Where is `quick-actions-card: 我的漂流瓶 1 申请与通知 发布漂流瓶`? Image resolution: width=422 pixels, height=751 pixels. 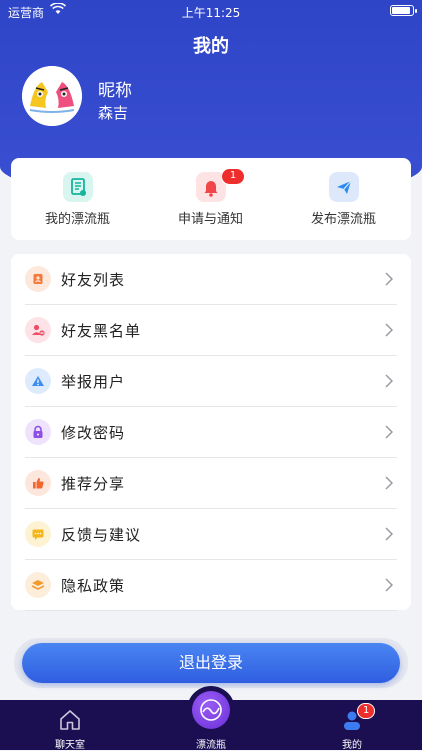 quick-actions-card: 我的漂流瓶 1 申请与通知 发布漂流瓶 is located at coordinates (211, 199).